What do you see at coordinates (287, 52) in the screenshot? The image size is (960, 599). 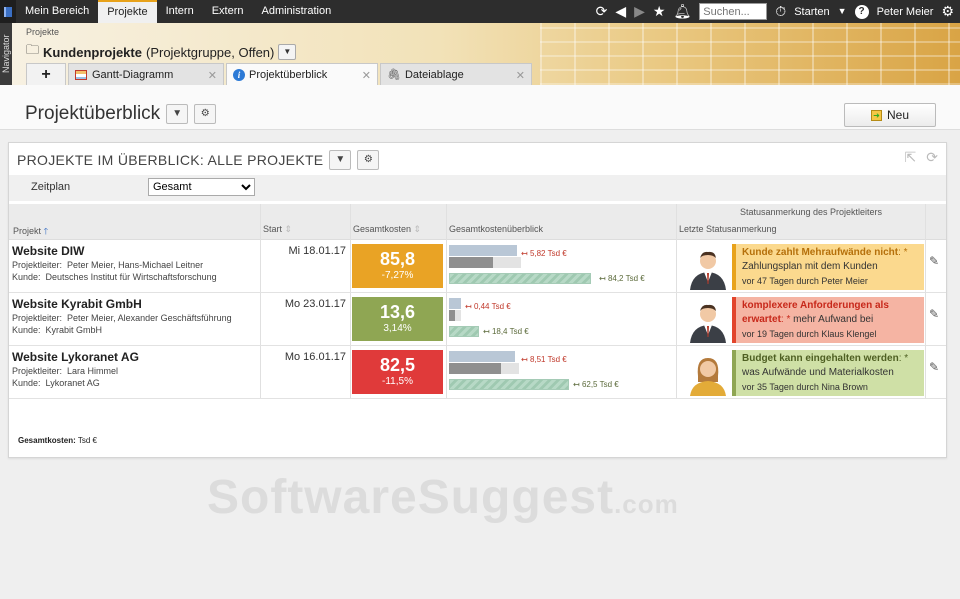 I see `project-group-dropdown: ▼` at bounding box center [287, 52].